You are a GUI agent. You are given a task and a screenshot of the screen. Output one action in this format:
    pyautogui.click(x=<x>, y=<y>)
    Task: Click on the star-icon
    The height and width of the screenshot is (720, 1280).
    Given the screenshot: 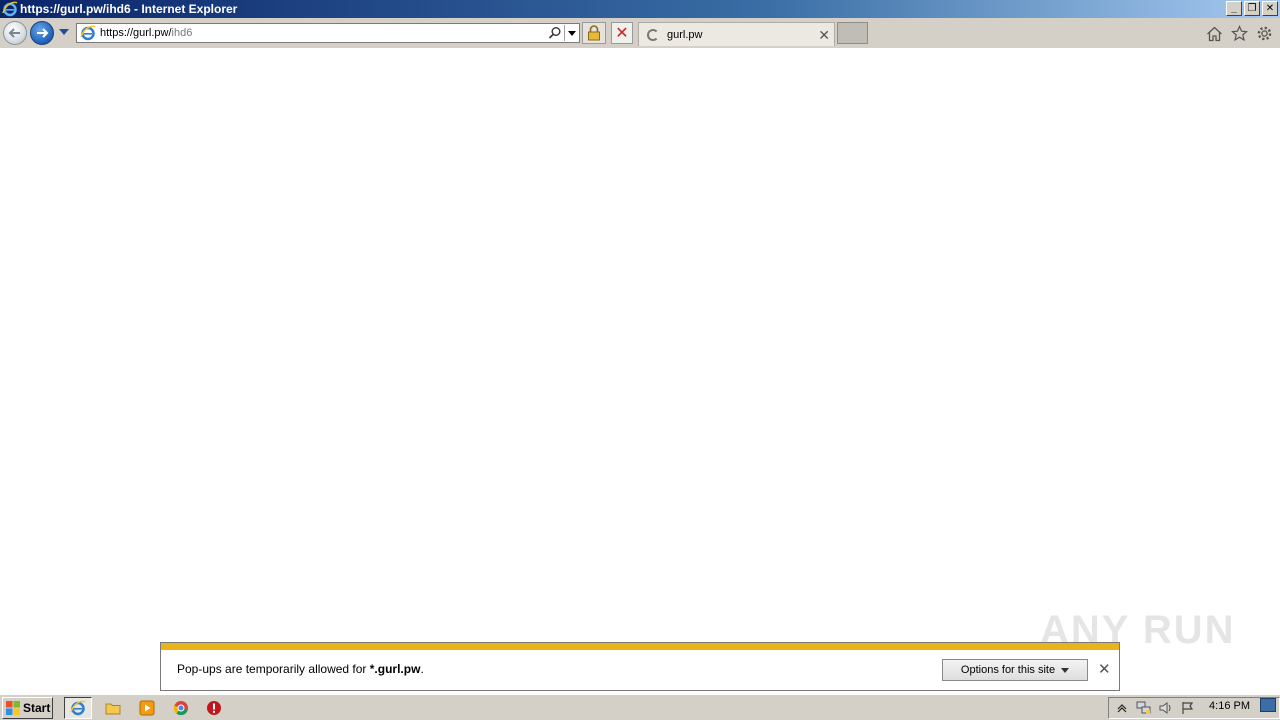 What is the action you would take?
    pyautogui.click(x=1239, y=33)
    